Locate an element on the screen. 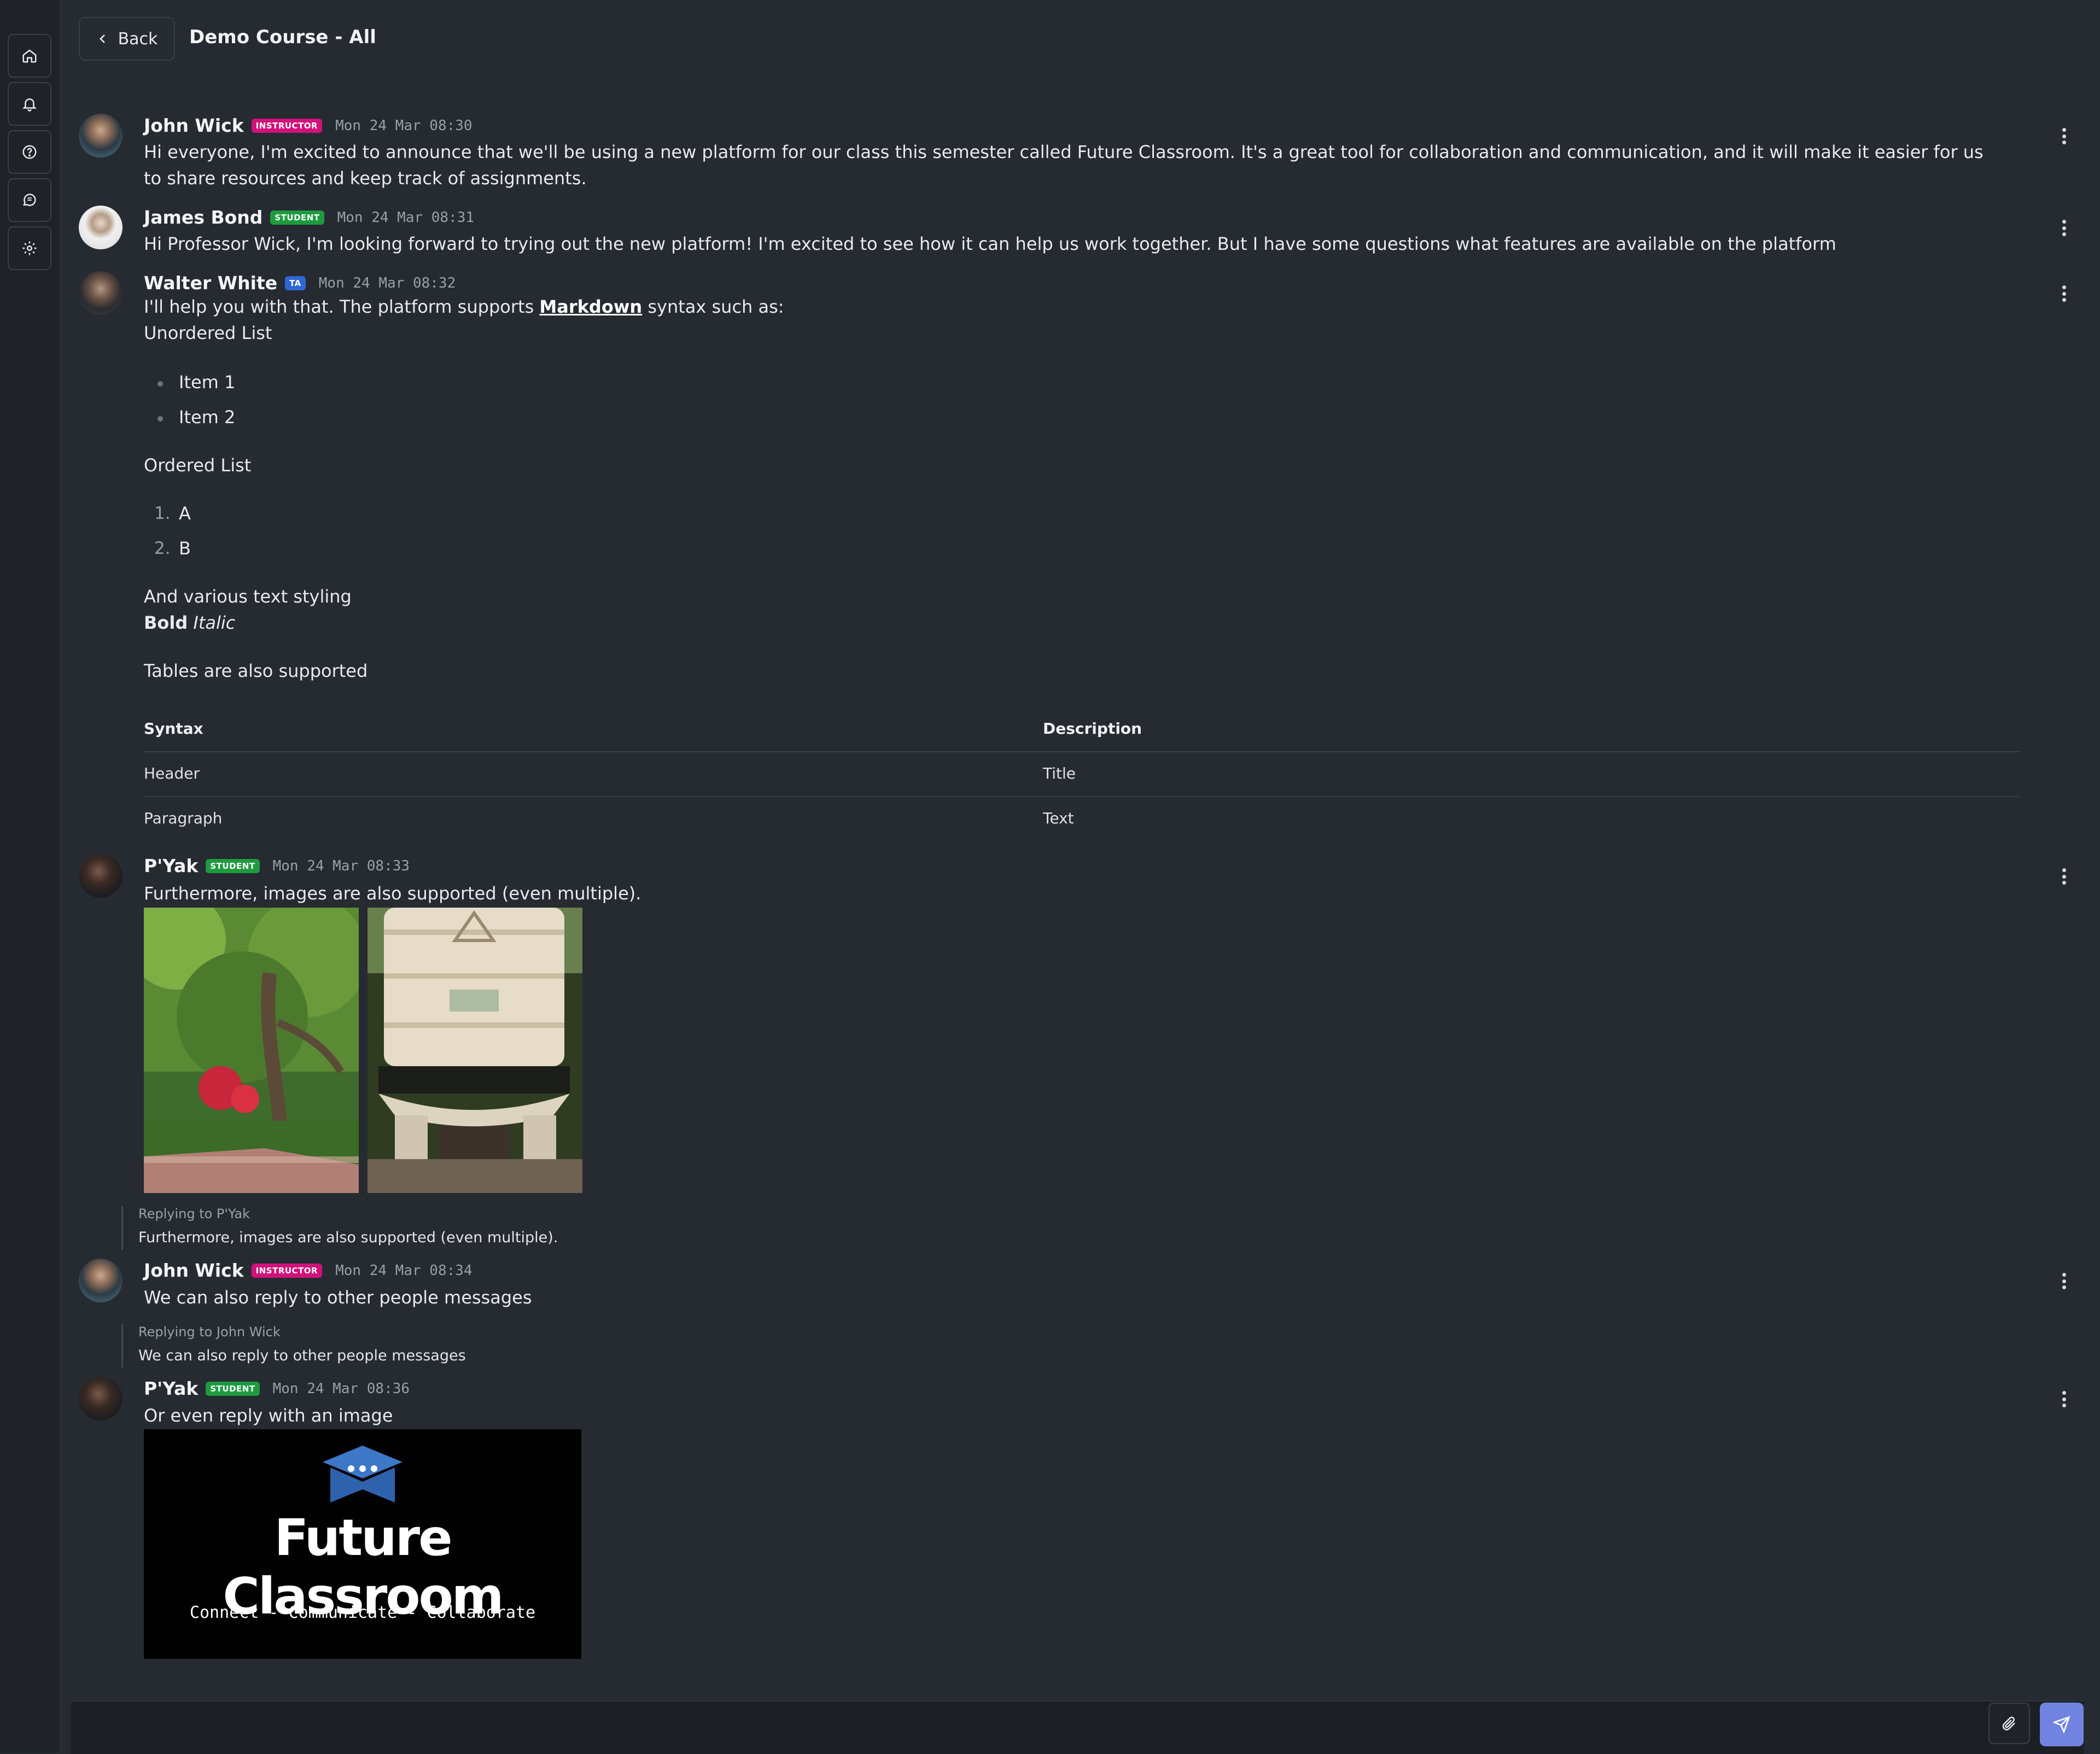 The width and height of the screenshot is (2100, 1754). table-cell: Paragraph is located at coordinates (183, 818).